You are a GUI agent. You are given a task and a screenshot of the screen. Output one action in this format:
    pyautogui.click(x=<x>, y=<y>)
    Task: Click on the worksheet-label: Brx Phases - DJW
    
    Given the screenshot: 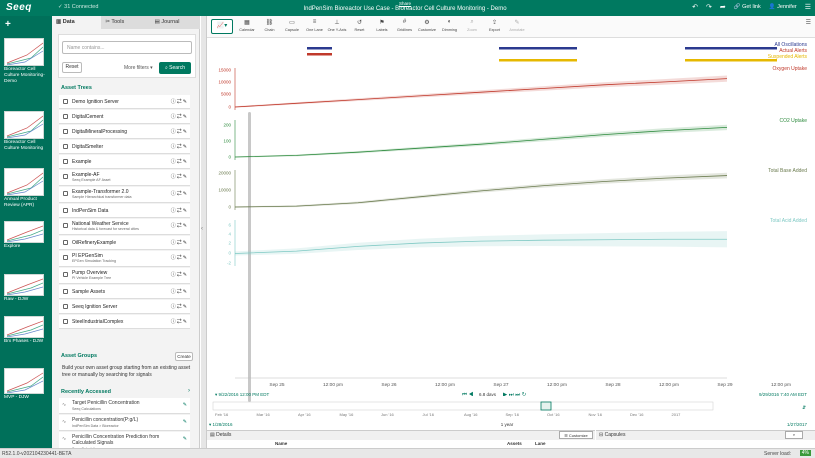 What is the action you would take?
    pyautogui.click(x=26, y=342)
    